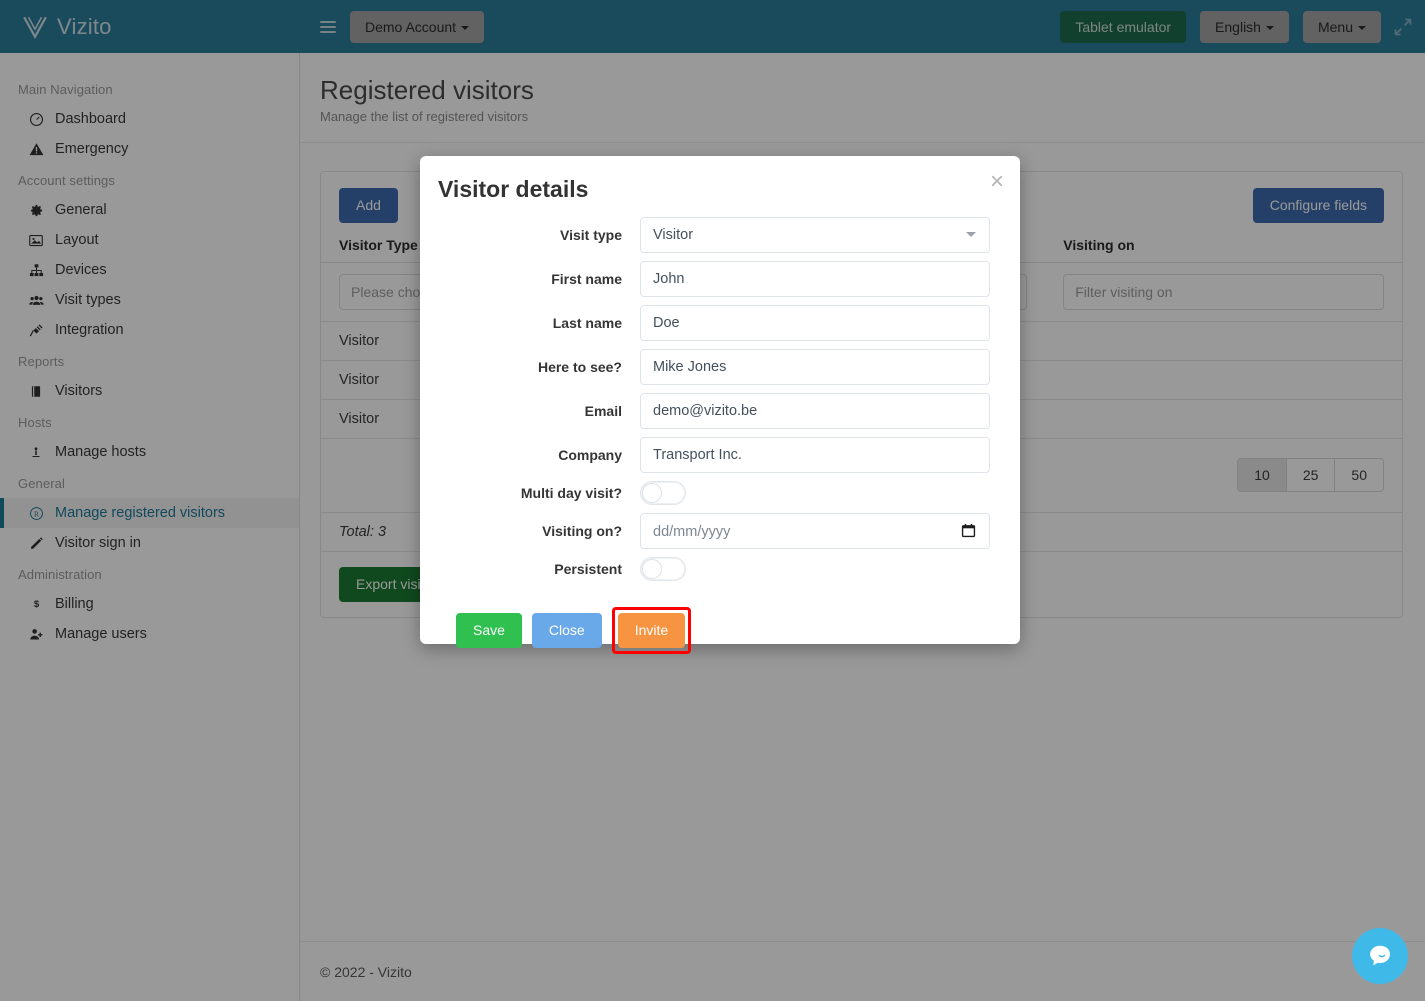 The width and height of the screenshot is (1425, 1001). Describe the element at coordinates (663, 569) in the screenshot. I see `persistent-toggle` at that location.